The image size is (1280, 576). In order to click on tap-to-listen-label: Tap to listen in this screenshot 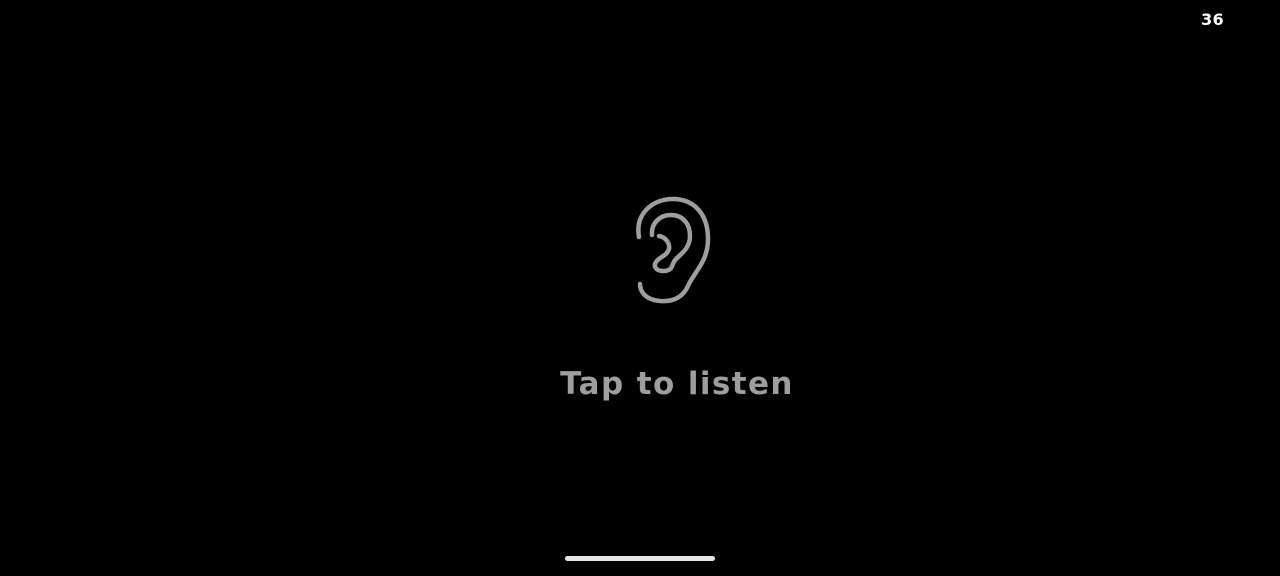, I will do `click(677, 384)`.